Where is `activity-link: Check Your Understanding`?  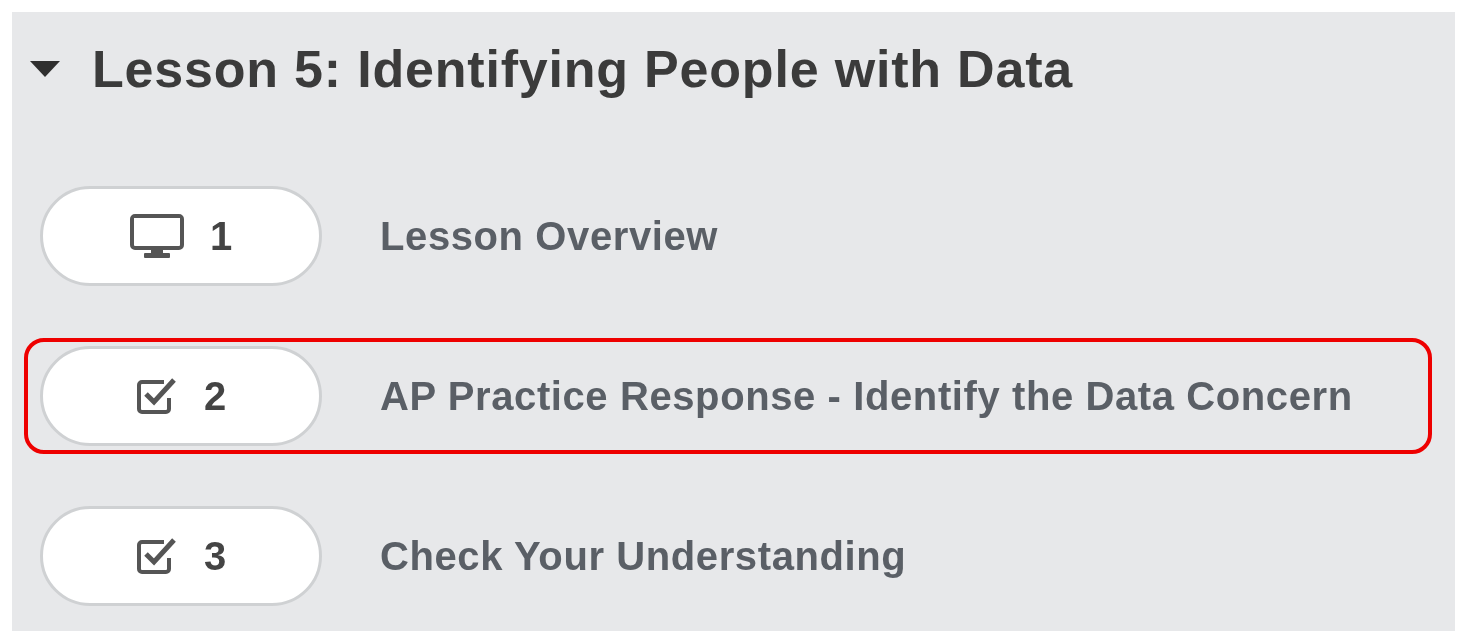
activity-link: Check Your Understanding is located at coordinates (643, 556).